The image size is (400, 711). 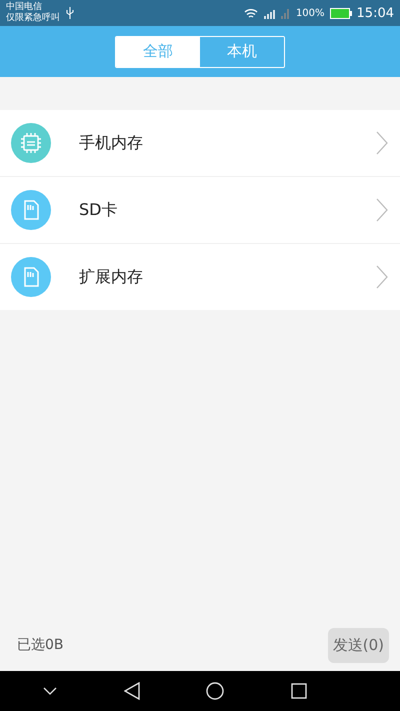 What do you see at coordinates (70, 13) in the screenshot?
I see `usb-icon` at bounding box center [70, 13].